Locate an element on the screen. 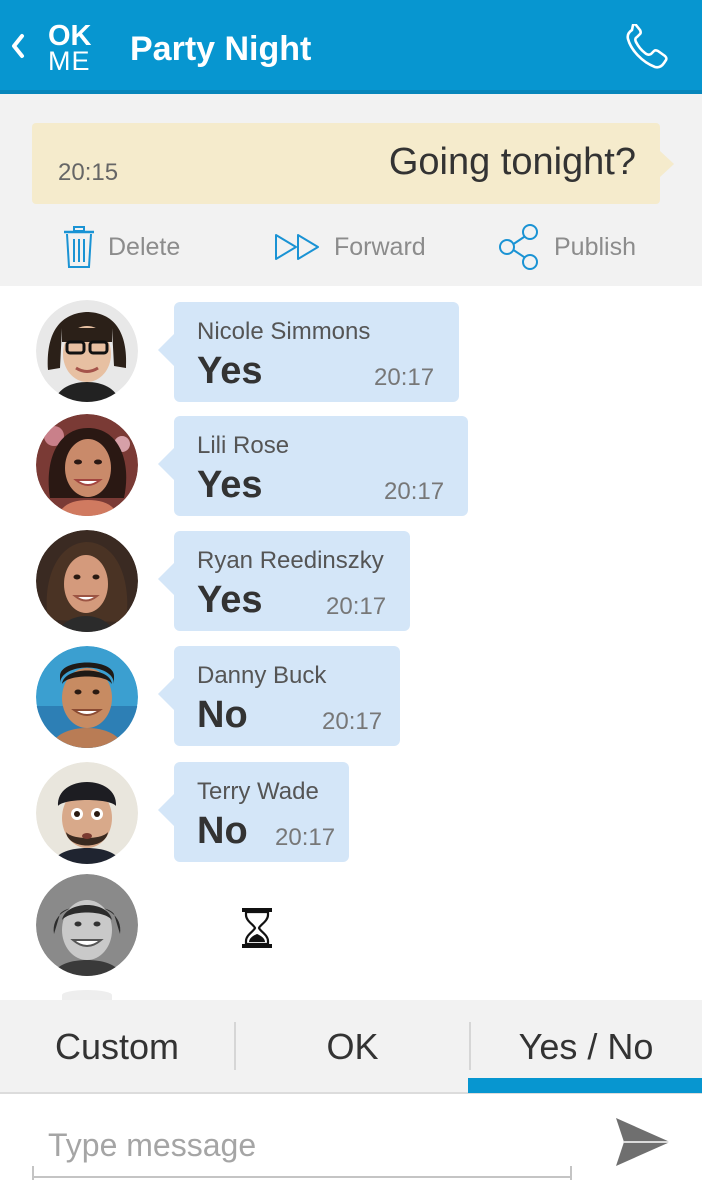  forward-icon is located at coordinates (297, 247).